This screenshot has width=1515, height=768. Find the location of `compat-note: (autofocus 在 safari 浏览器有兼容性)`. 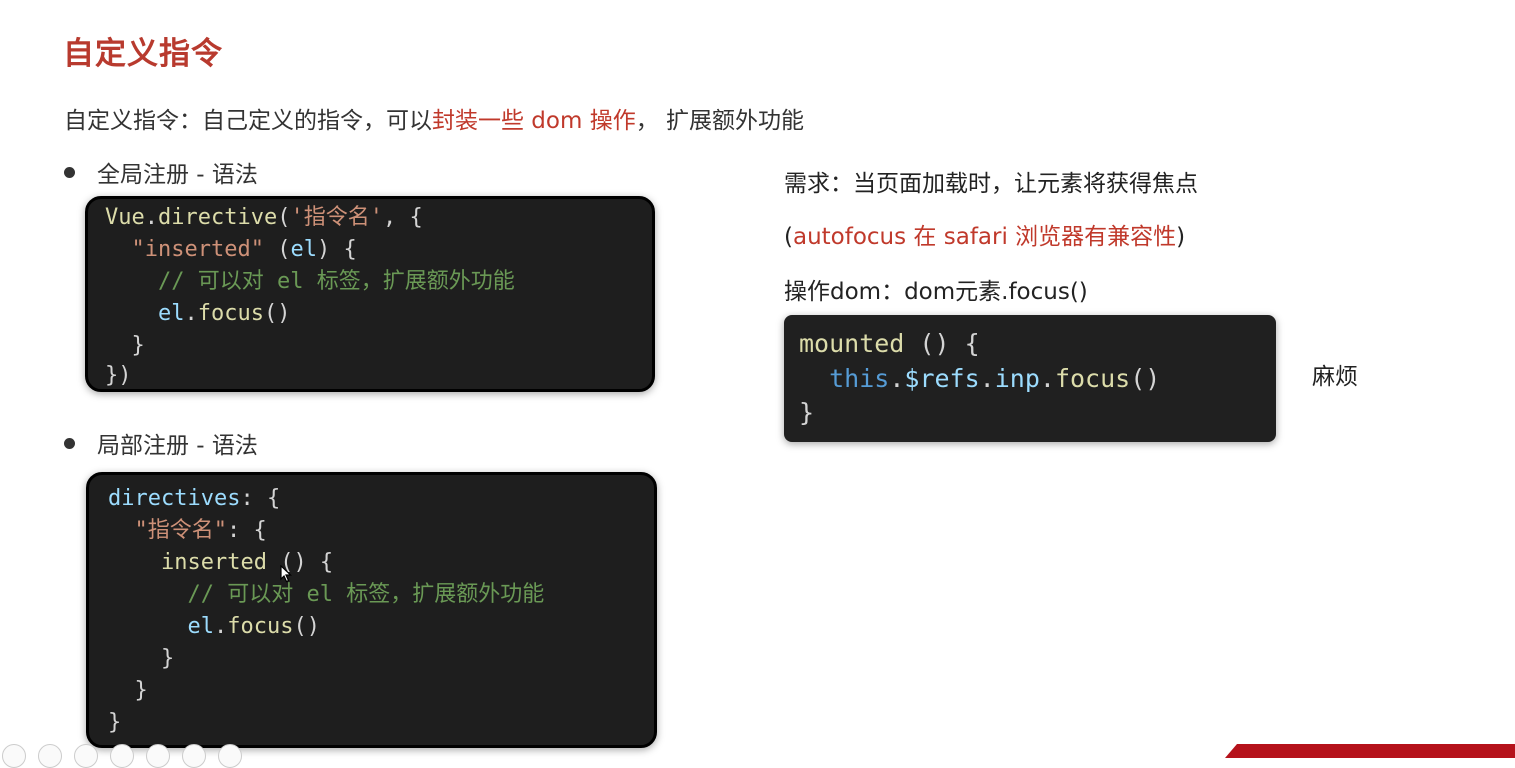

compat-note: (autofocus 在 safari 浏览器有兼容性) is located at coordinates (985, 237).